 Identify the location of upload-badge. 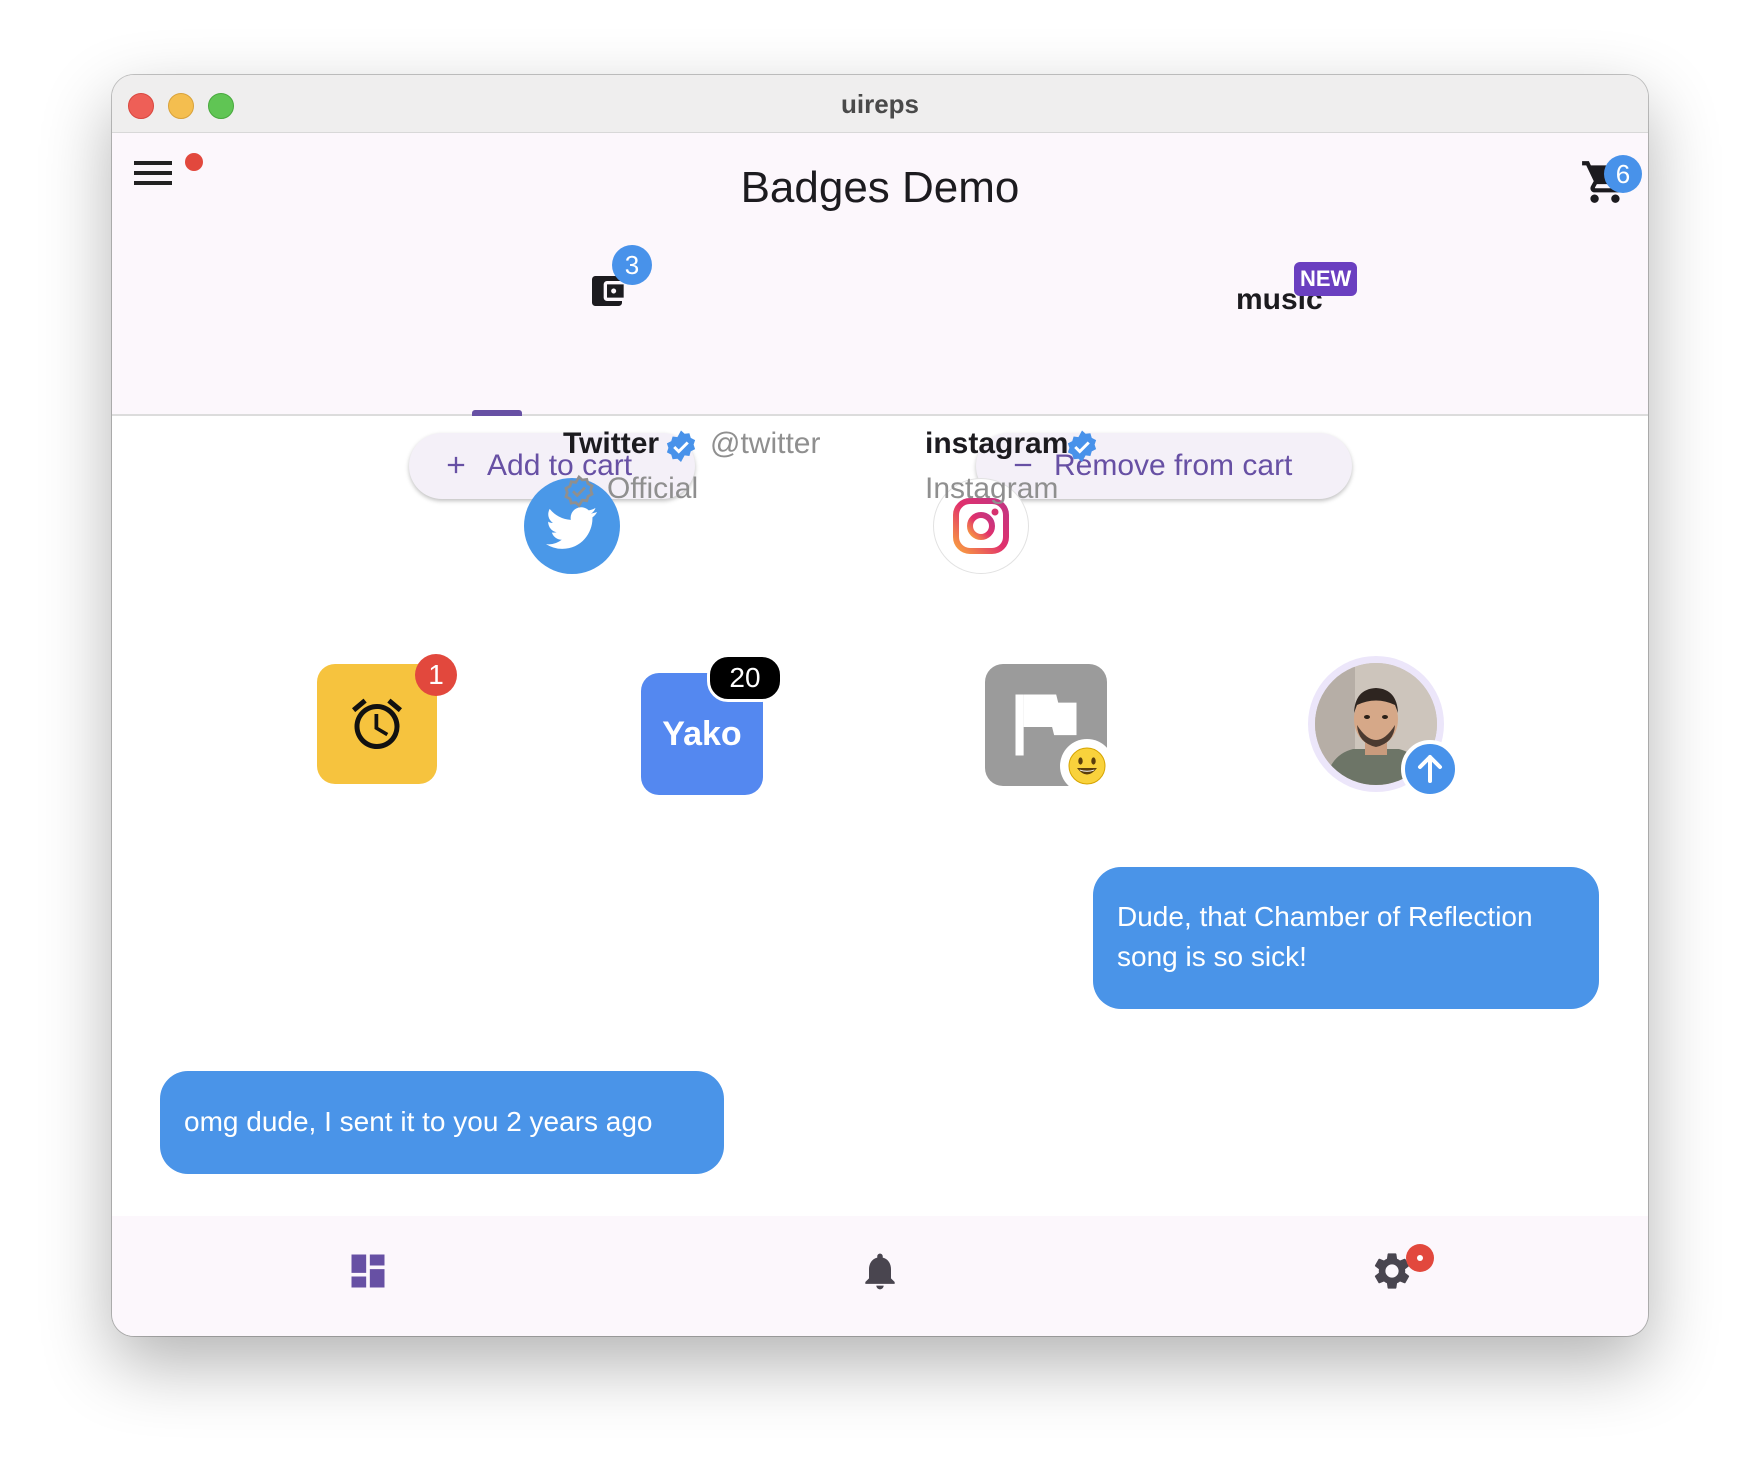
(1430, 769).